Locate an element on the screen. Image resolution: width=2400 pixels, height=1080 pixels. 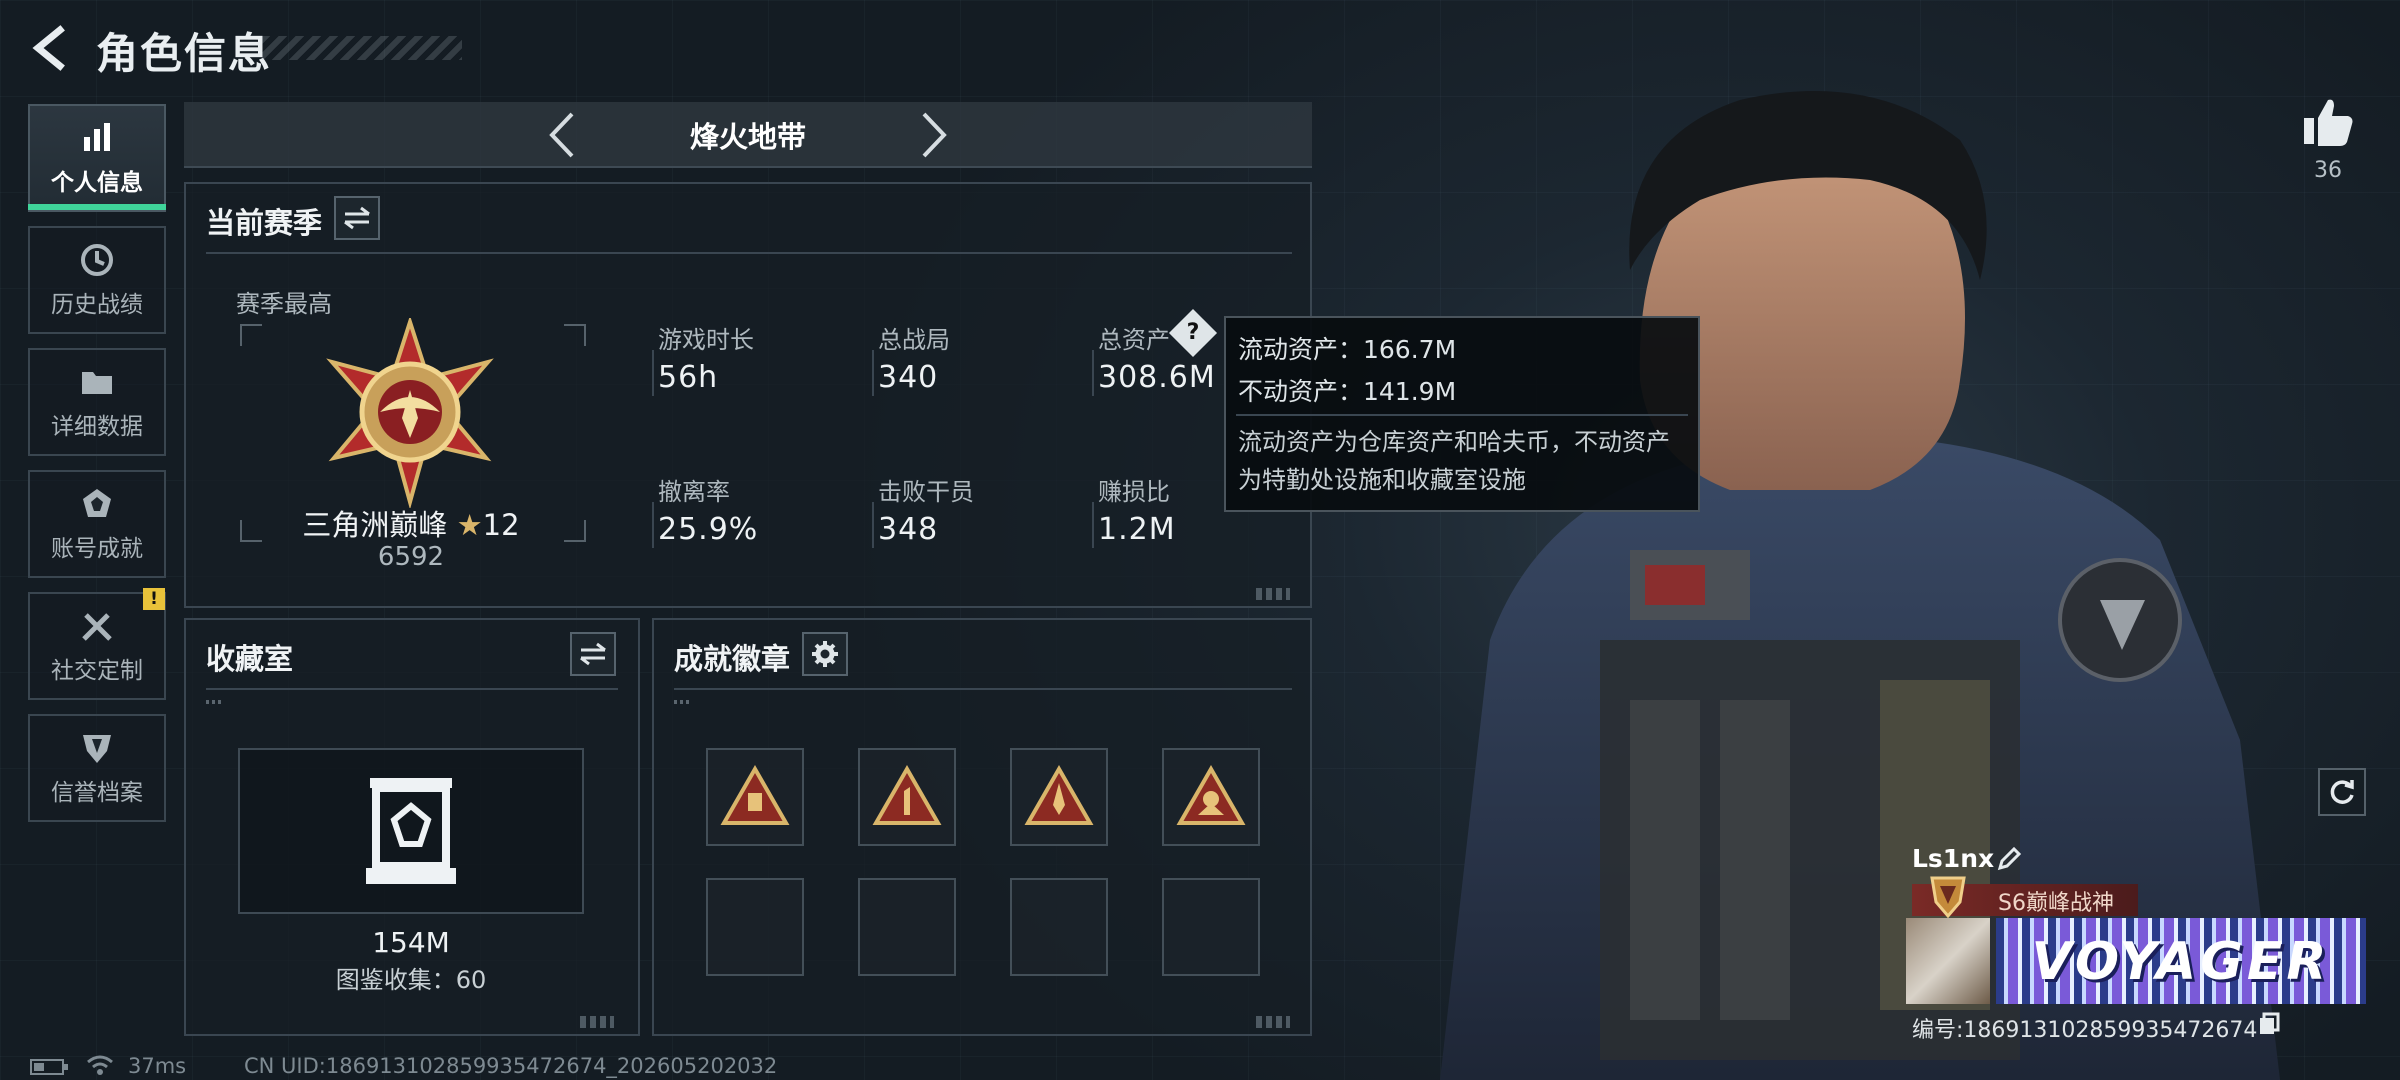
sidebar-item-history: 历史战绩 is located at coordinates (97, 280).